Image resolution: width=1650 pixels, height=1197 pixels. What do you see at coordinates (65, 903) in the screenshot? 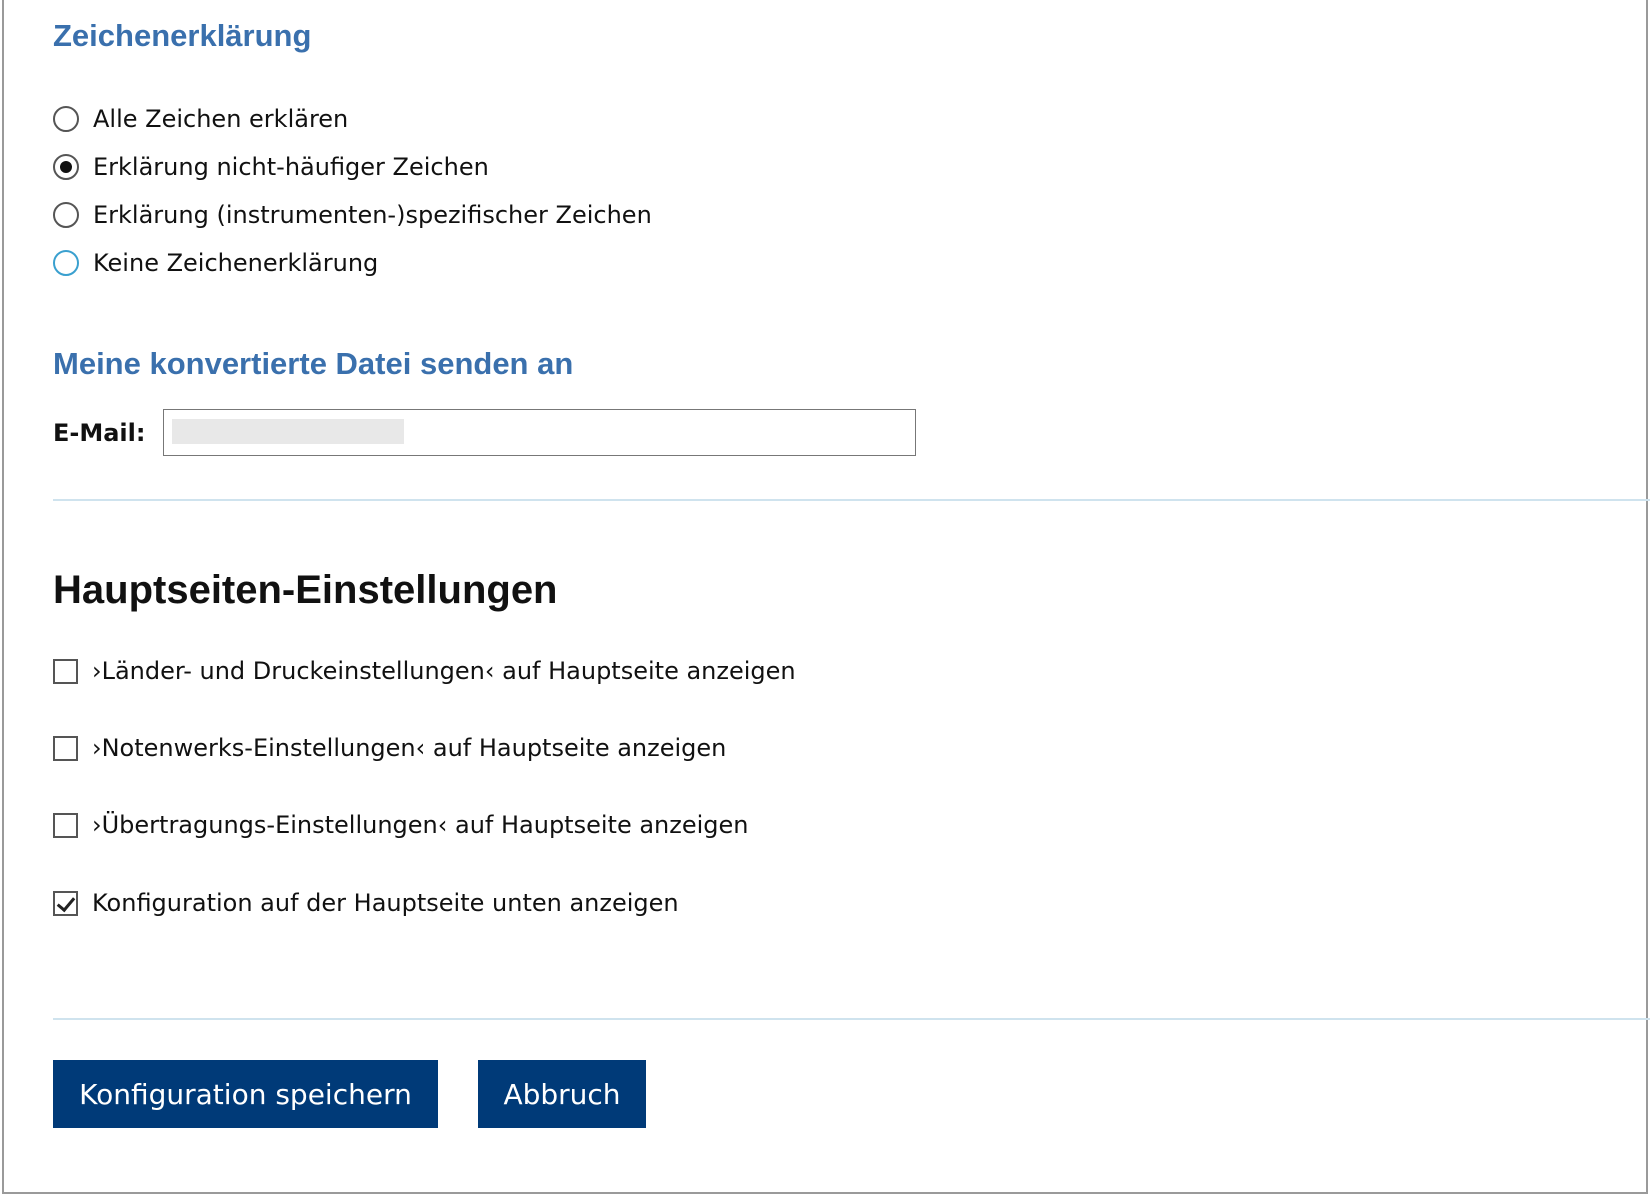
I see `checkbox-checked` at bounding box center [65, 903].